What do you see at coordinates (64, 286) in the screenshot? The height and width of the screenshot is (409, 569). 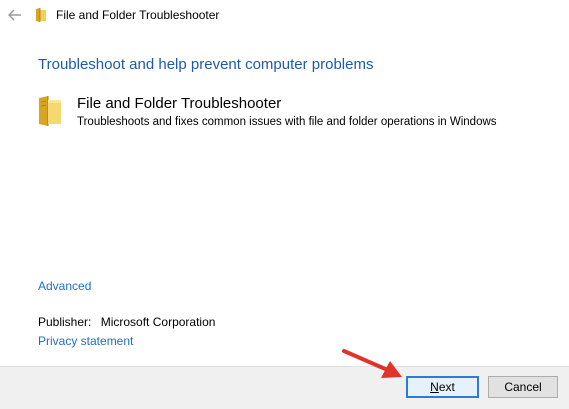 I see `advanced-link: Advanced` at bounding box center [64, 286].